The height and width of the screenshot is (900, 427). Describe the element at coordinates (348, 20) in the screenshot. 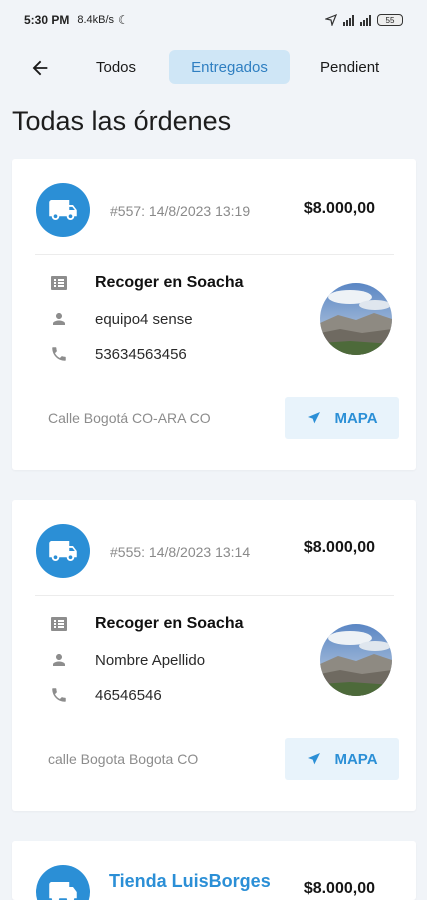

I see `signal-icon` at that location.